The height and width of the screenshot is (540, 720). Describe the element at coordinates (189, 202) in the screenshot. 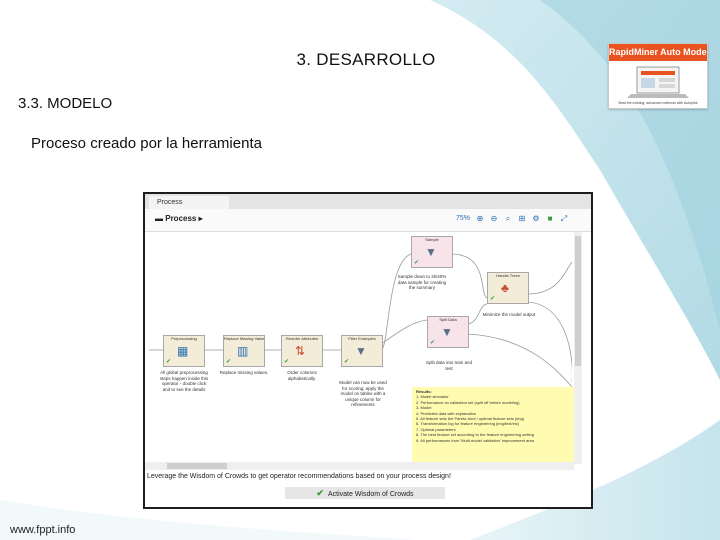

I see `tab-process: Process` at that location.